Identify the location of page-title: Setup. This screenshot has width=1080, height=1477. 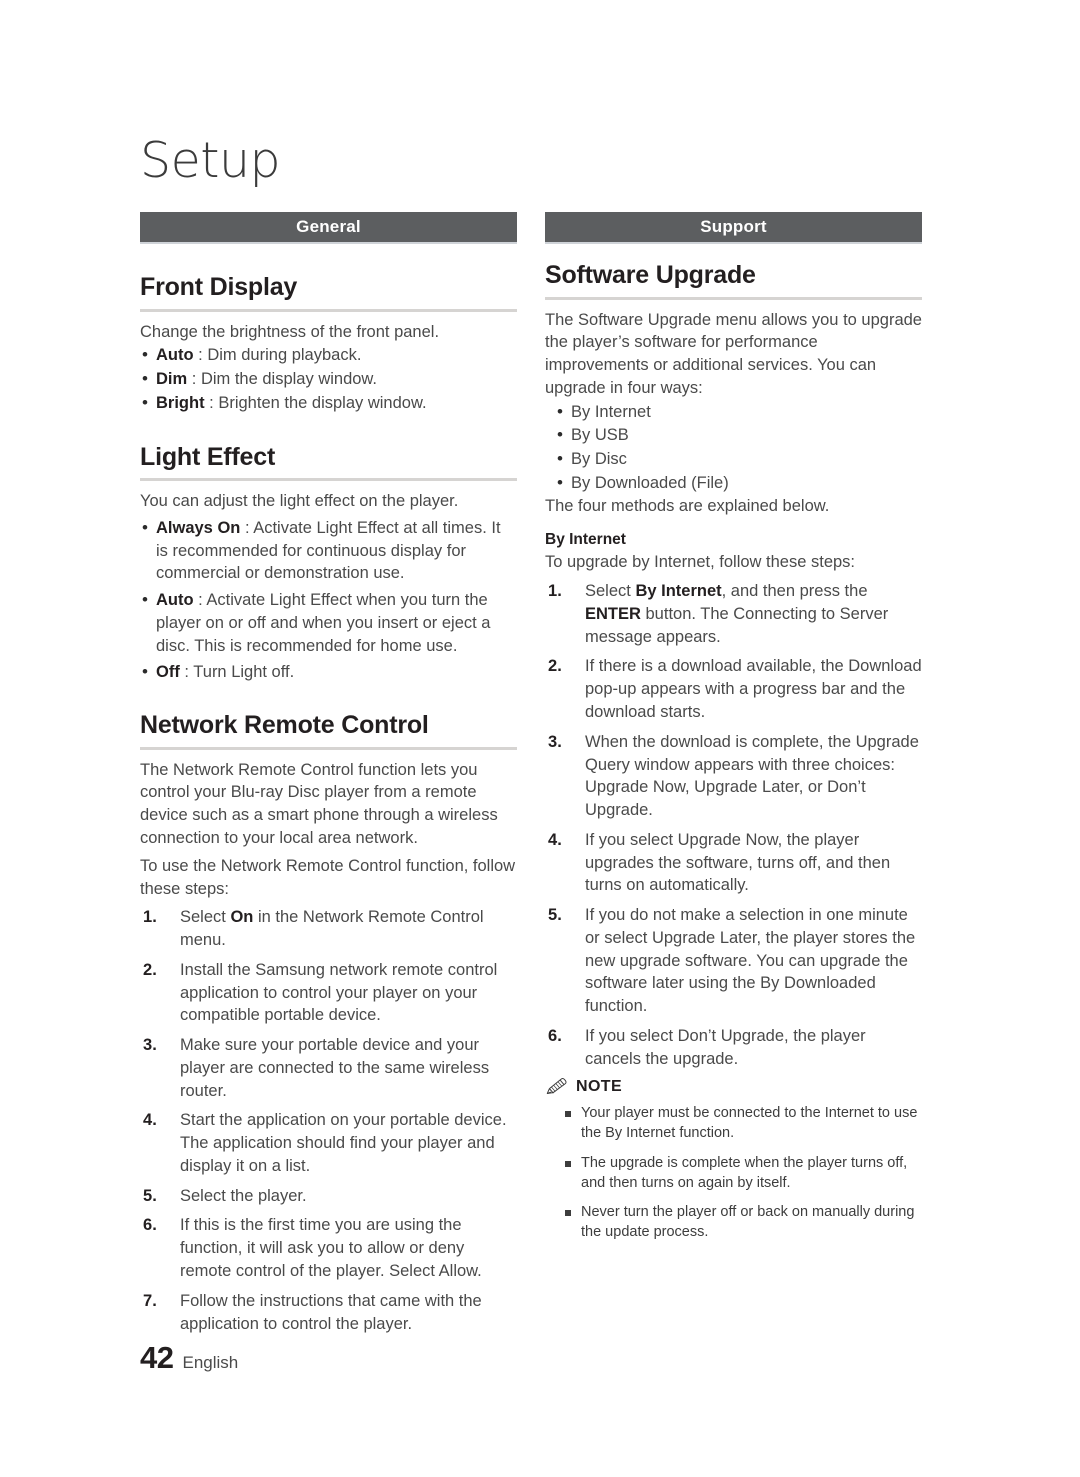
(210, 160).